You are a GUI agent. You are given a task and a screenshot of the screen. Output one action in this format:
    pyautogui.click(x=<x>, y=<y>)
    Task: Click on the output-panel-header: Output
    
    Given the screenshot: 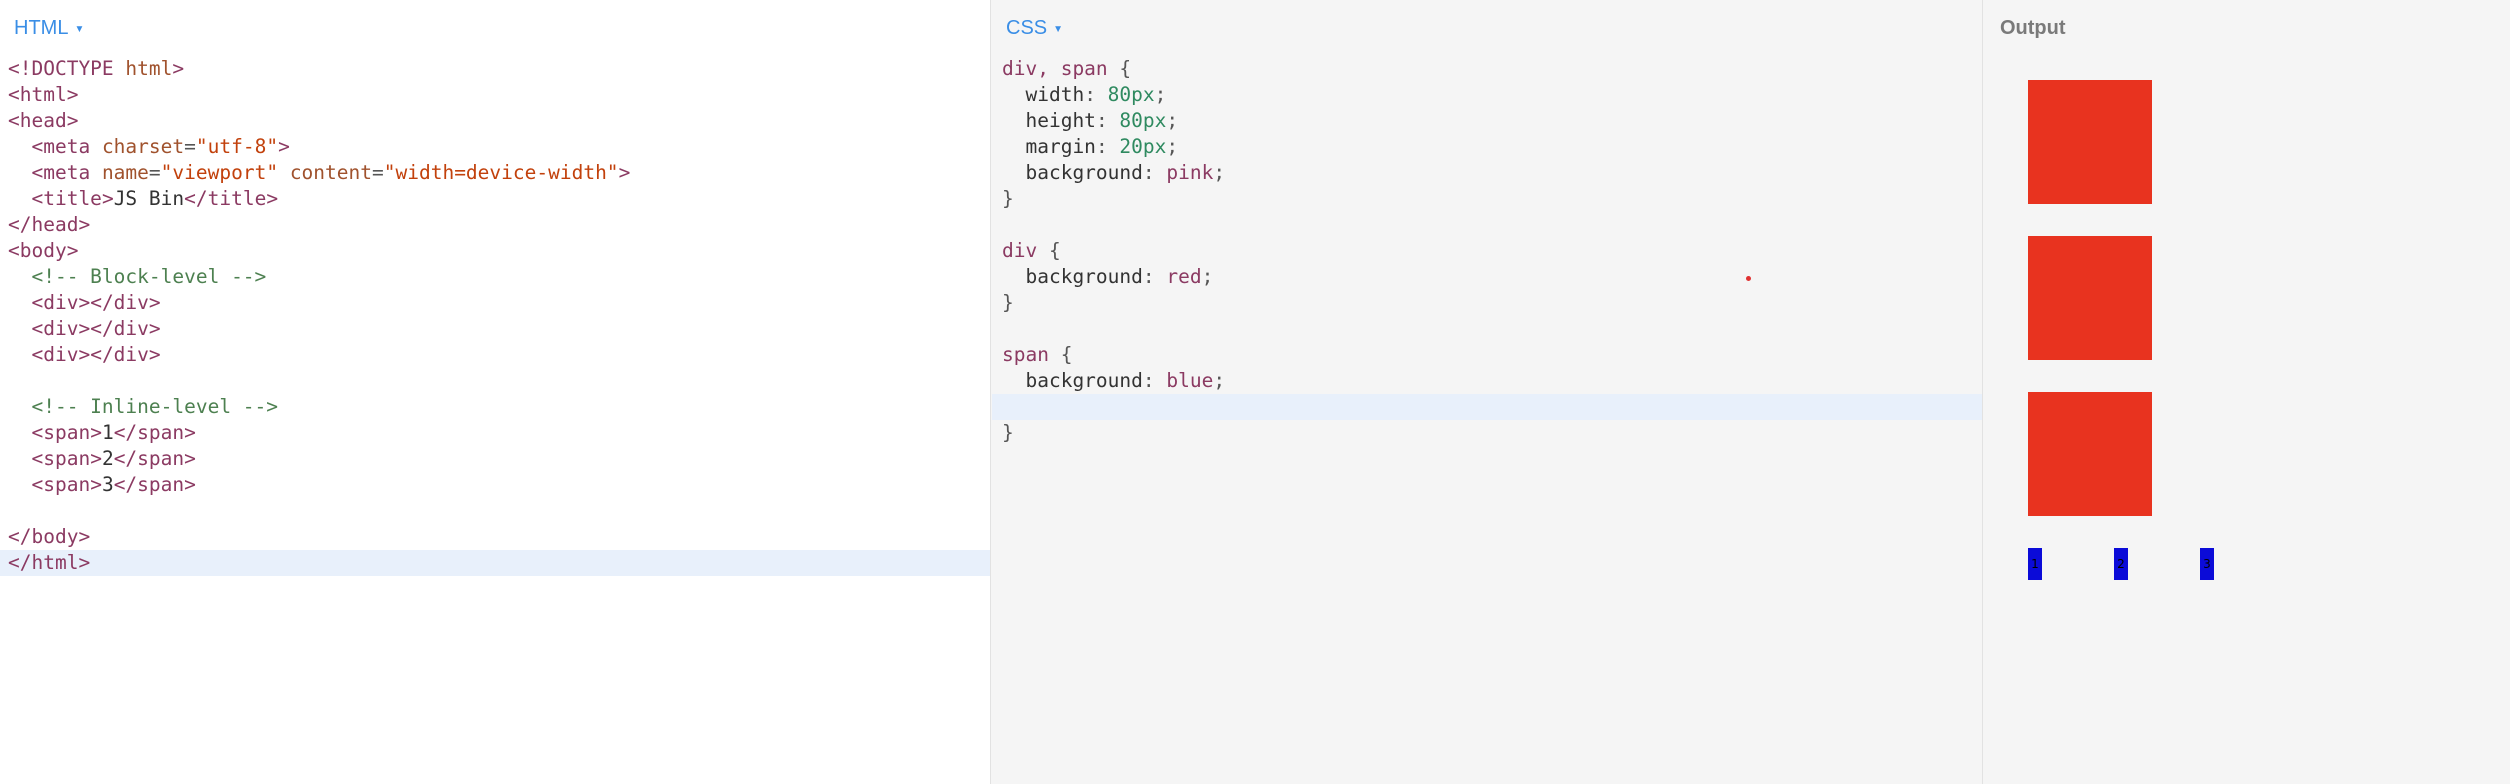 What is the action you would take?
    pyautogui.click(x=2033, y=28)
    